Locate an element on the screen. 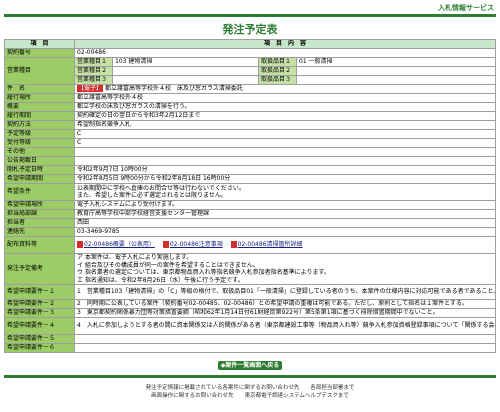 Image resolution: width=500 pixels, height=412 pixels. condition-line: また、希望した案件に必ず選定されるとは限りません。 is located at coordinates (152, 195).